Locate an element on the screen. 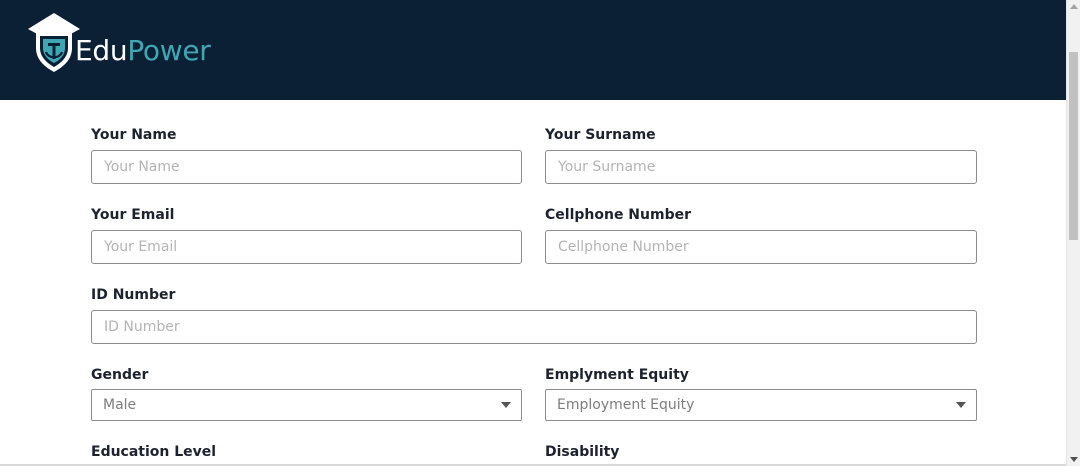  employment-equity-label: Emplyment Equity is located at coordinates (617, 375).